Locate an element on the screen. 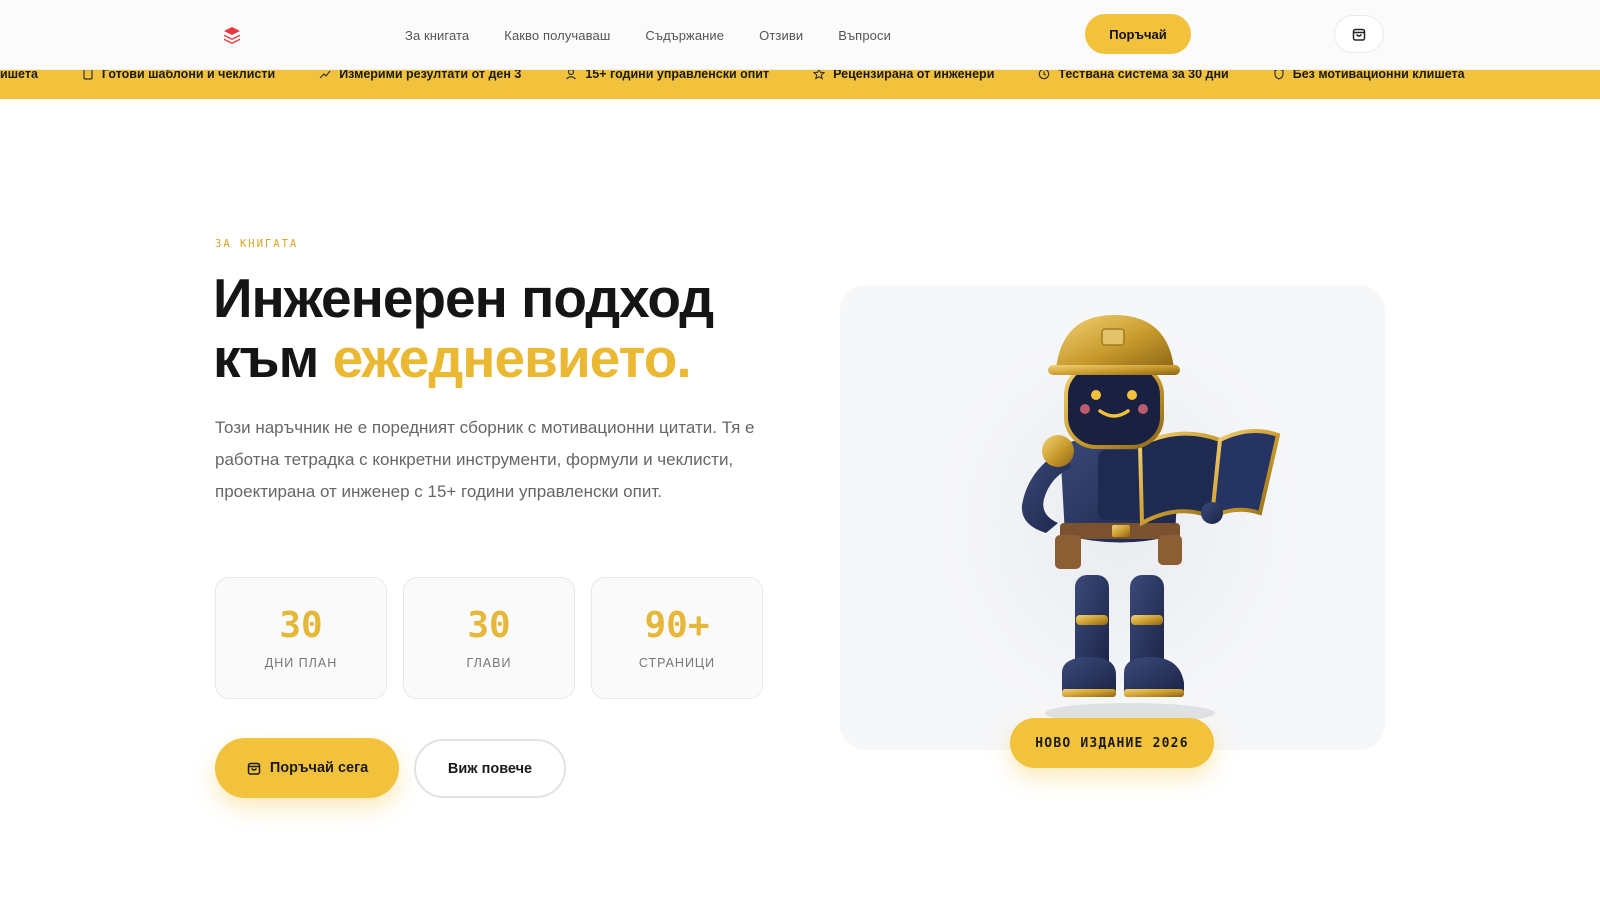 The width and height of the screenshot is (1600, 917). ticker-item-label: лишета is located at coordinates (19, 75).